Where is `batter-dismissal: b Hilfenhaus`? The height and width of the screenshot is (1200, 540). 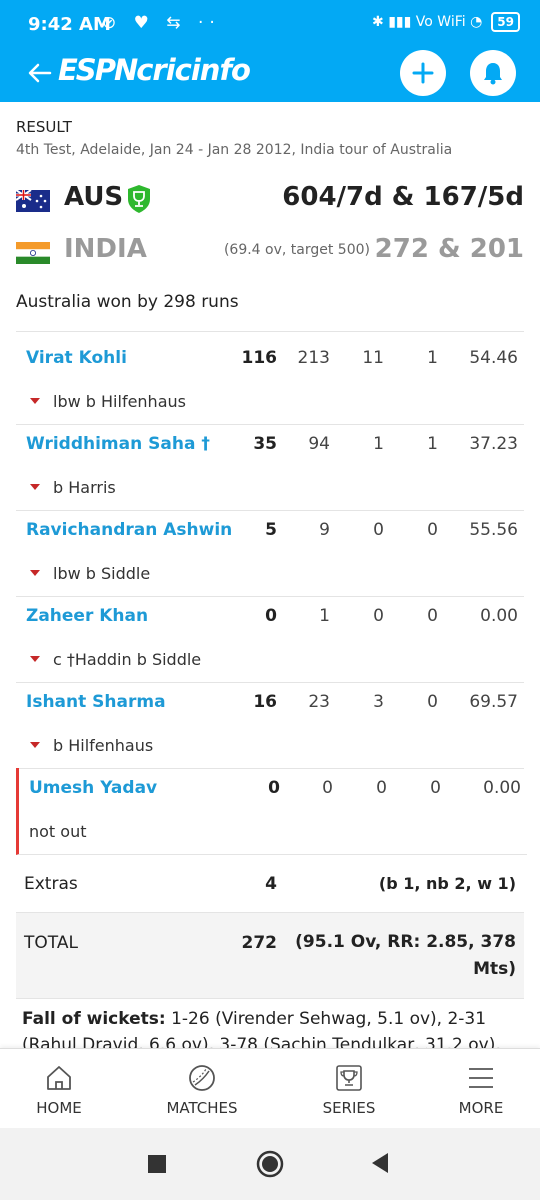
batter-dismissal: b Hilfenhaus is located at coordinates (103, 745).